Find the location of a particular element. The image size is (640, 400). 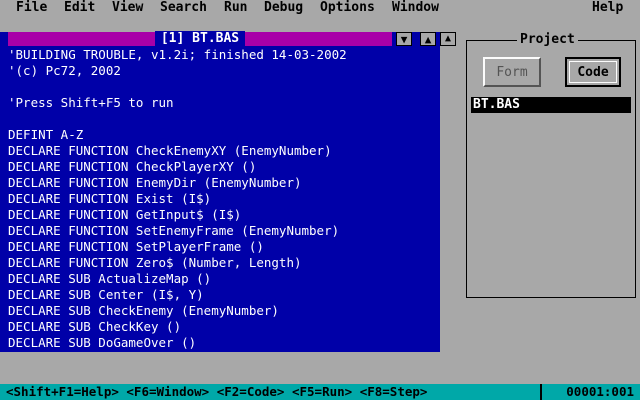

code-line: DECLARE FUNCTION EnemyDir (EnemyNumber) is located at coordinates (155, 182).